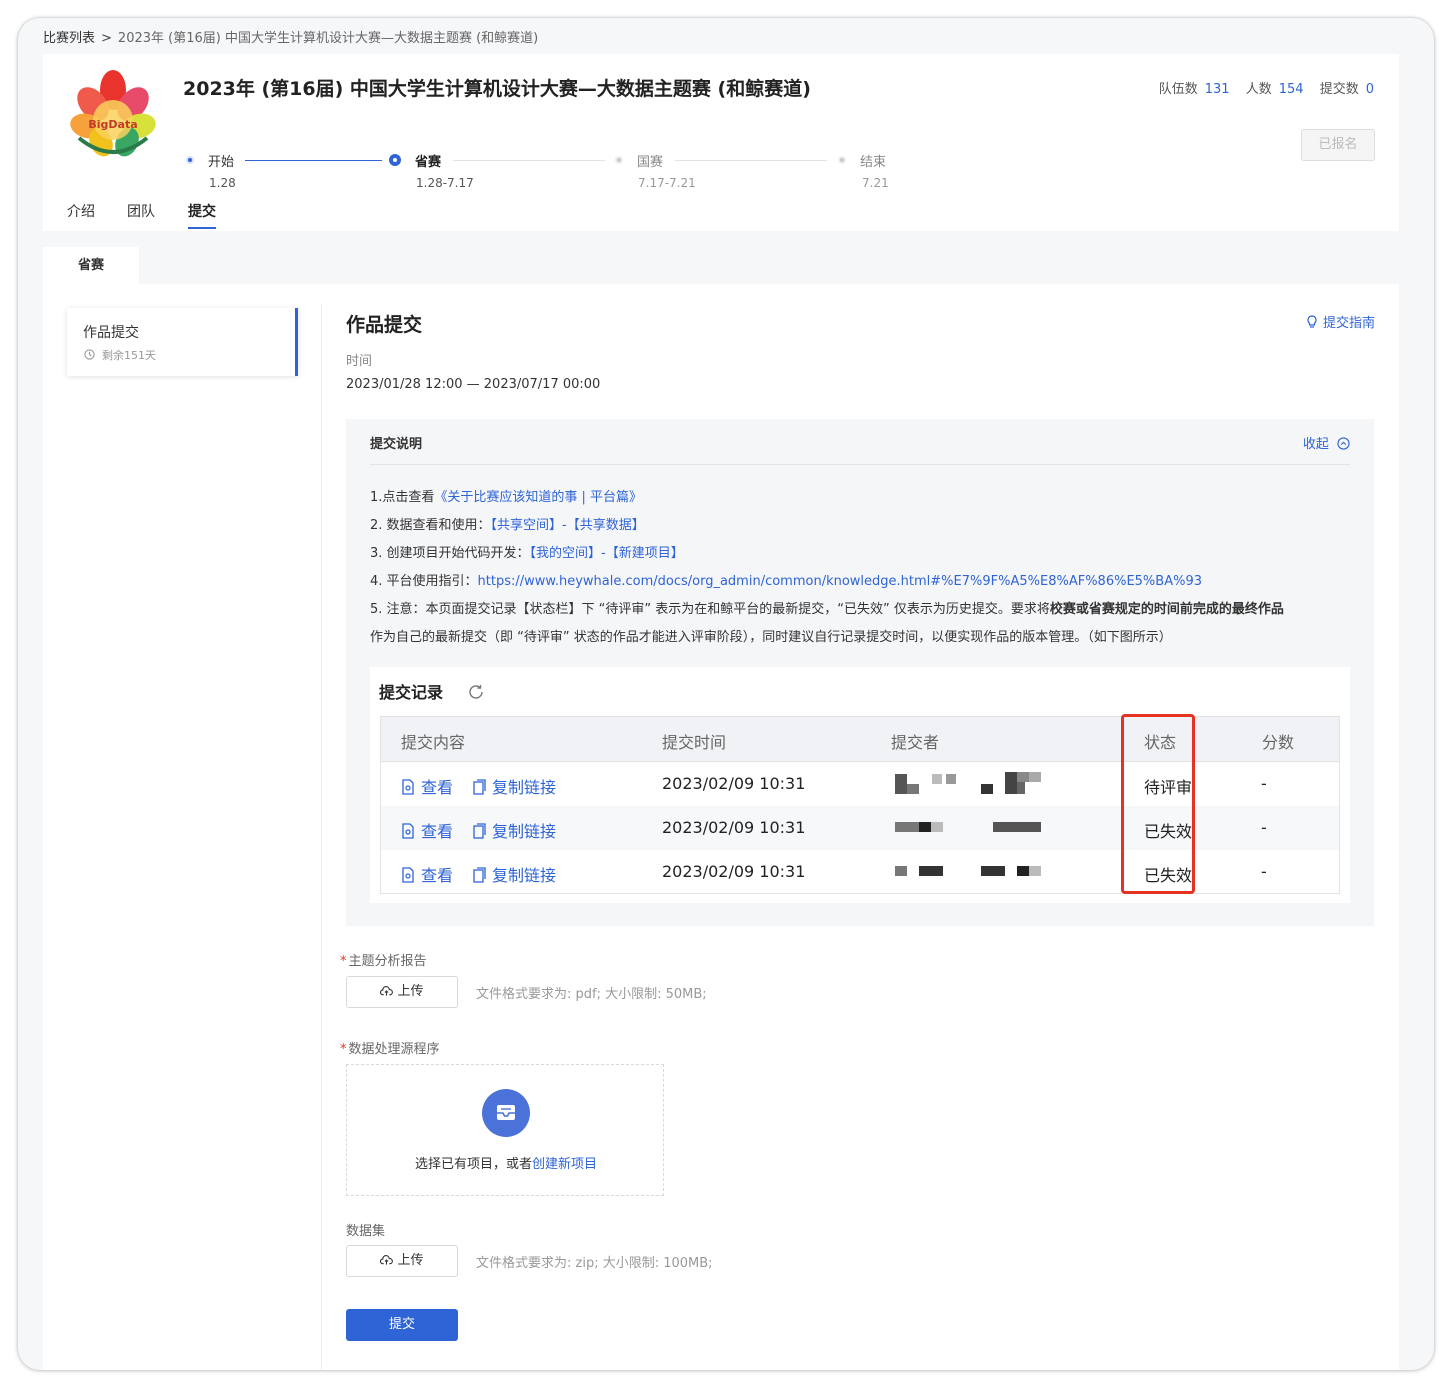  What do you see at coordinates (1278, 742) in the screenshot?
I see `col-header-score: 分数` at bounding box center [1278, 742].